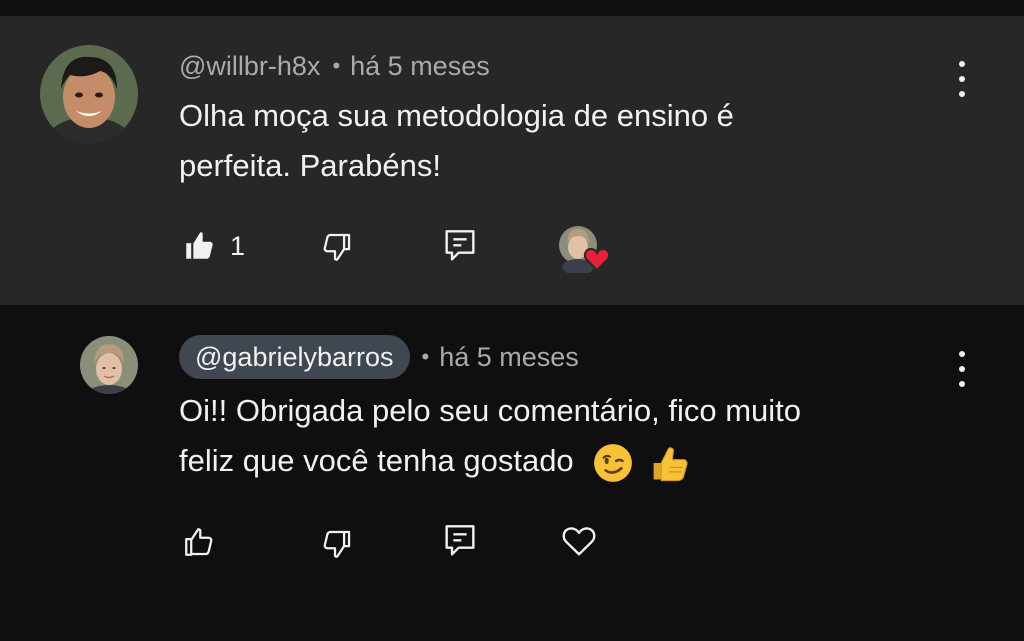 The height and width of the screenshot is (641, 1024). I want to click on reply-text-line-2: feliz que você tenha gostado, so click(490, 461).